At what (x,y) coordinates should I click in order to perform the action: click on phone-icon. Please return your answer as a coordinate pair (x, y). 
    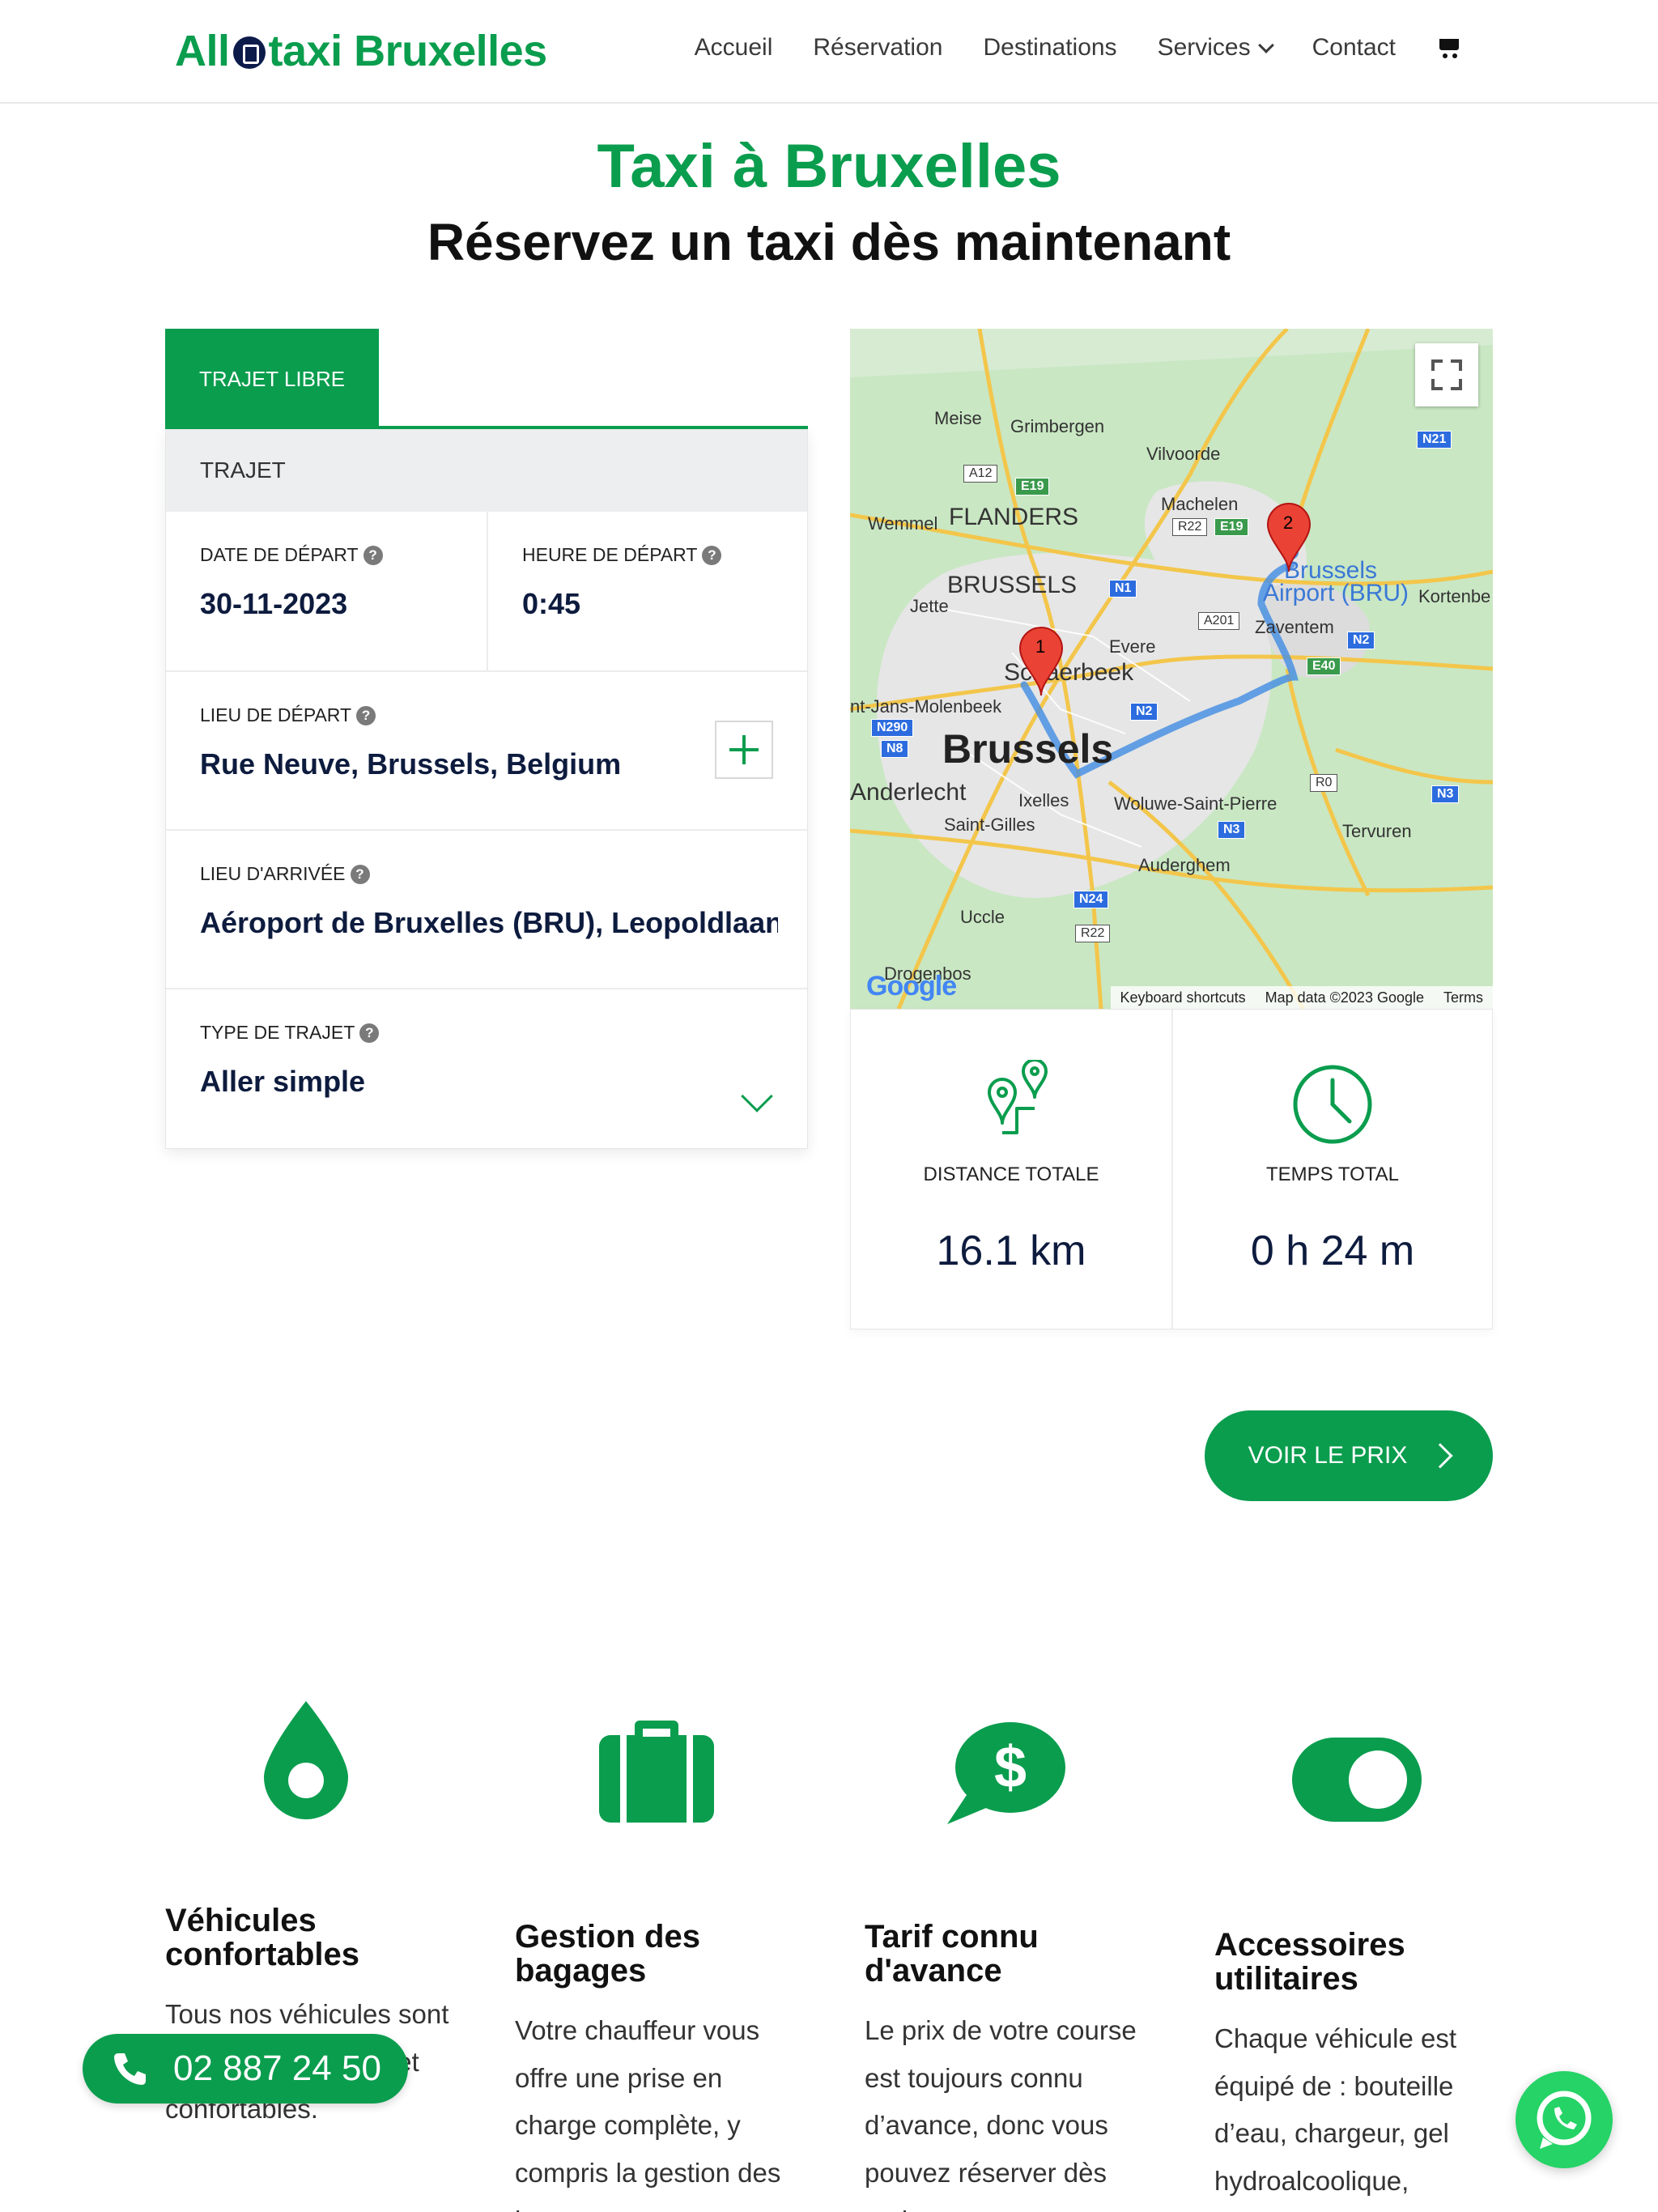
    Looking at the image, I should click on (130, 2069).